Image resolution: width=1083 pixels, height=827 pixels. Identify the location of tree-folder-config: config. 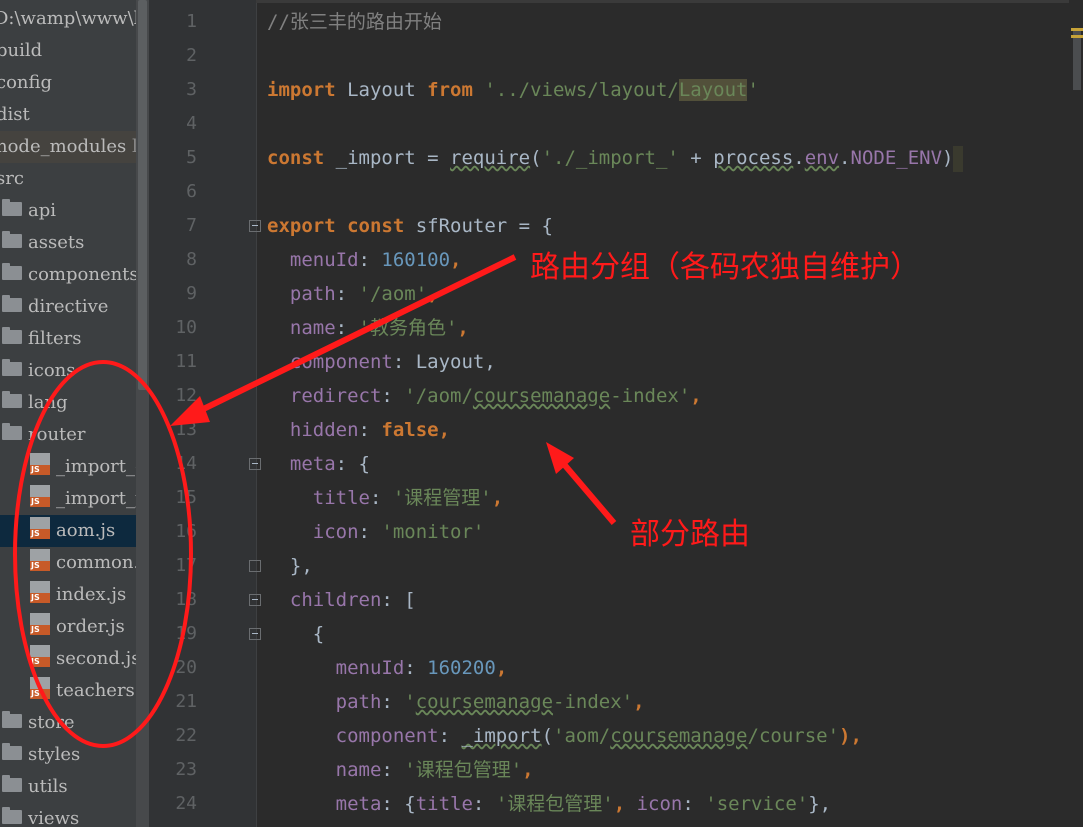
(26, 83).